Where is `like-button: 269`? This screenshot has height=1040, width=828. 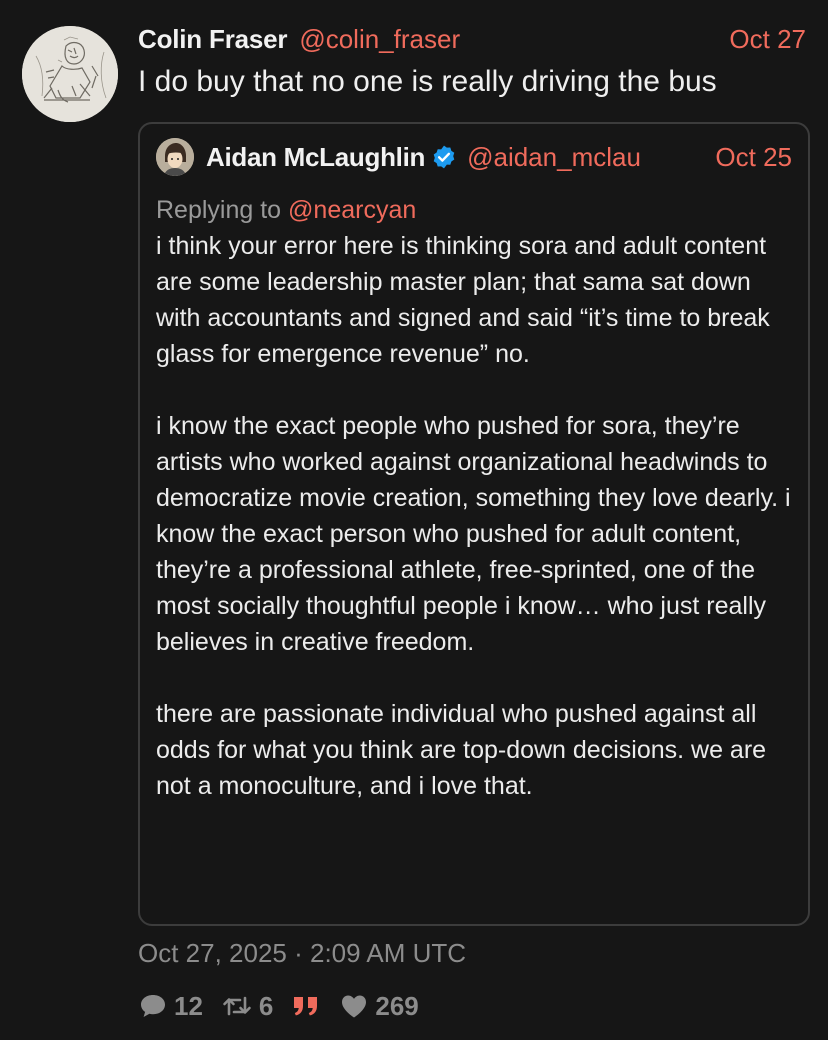 like-button: 269 is located at coordinates (379, 1006).